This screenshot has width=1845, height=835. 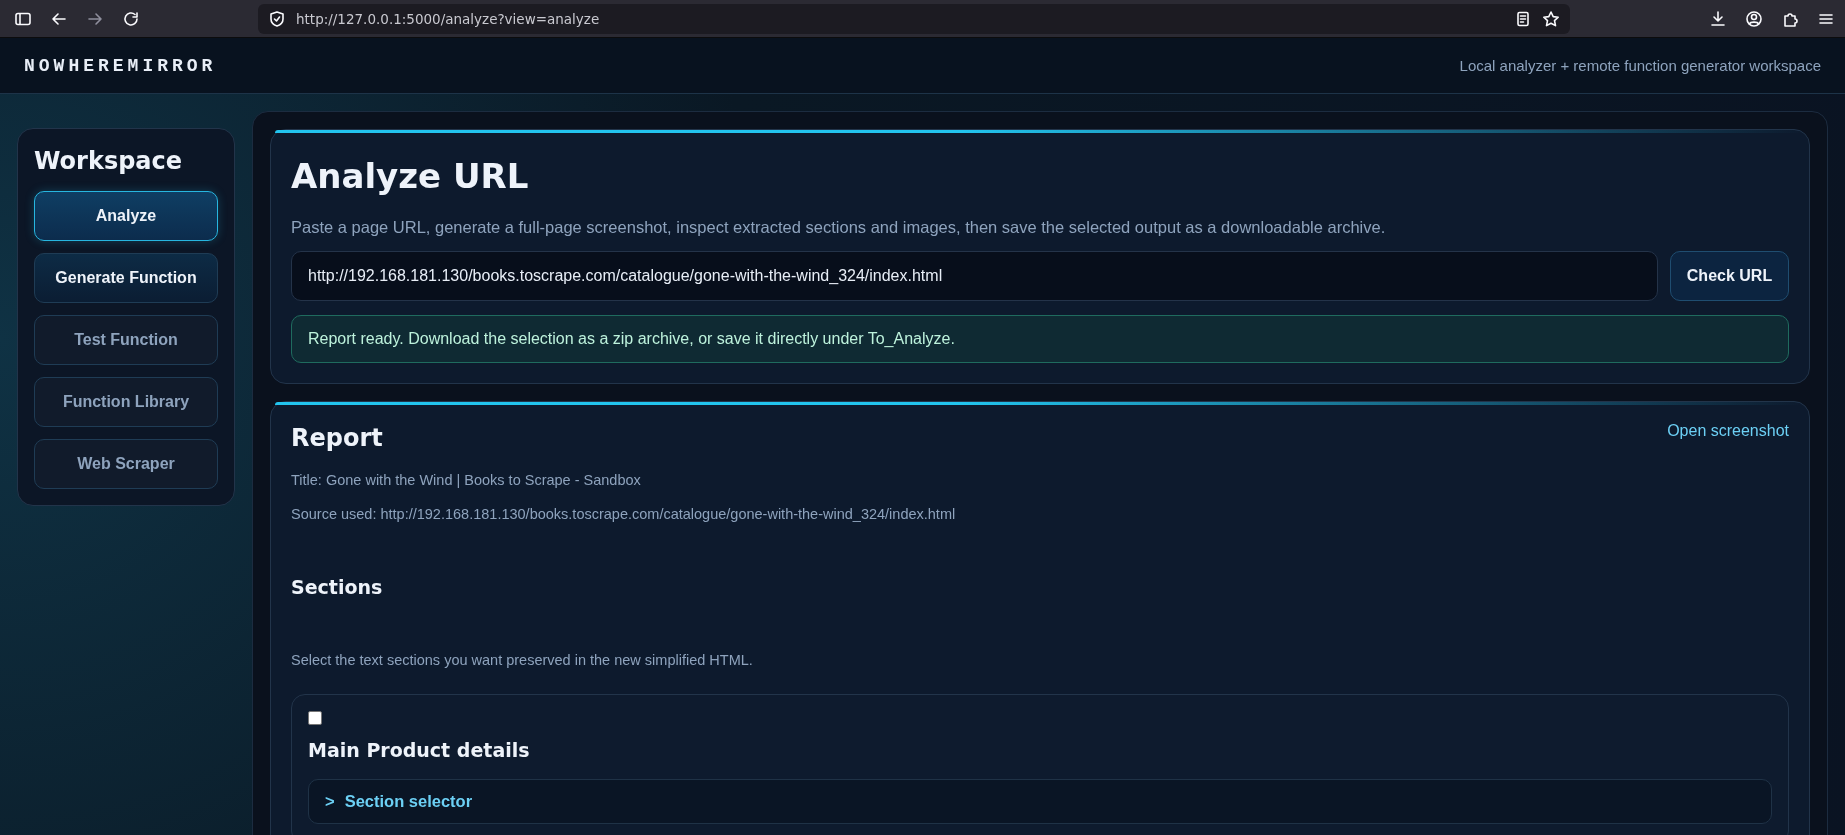 I want to click on url-input-field: http://192.168.181.130/books.toscrape.com/catalogue/gone-with-the-wind_324/index.html, so click(x=974, y=276).